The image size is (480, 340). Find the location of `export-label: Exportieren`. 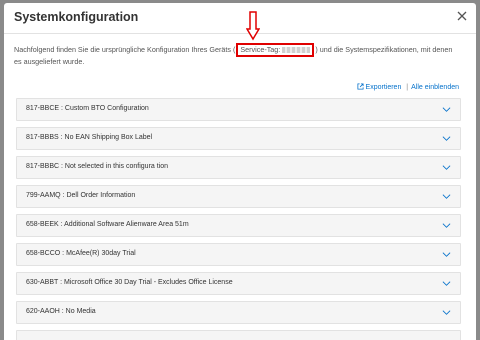

export-label: Exportieren is located at coordinates (383, 87).